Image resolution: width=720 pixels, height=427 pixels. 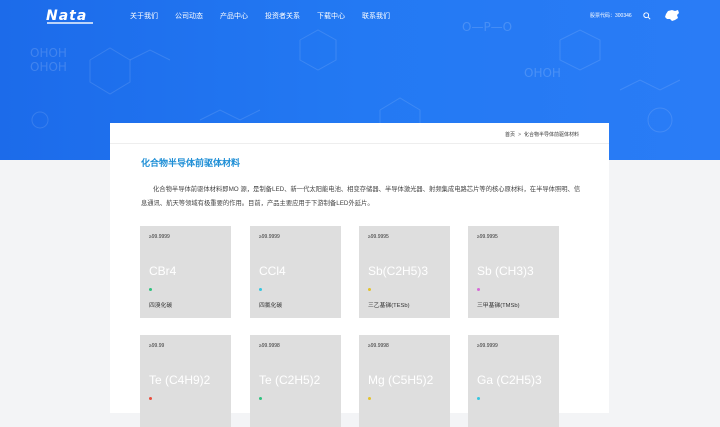 What do you see at coordinates (282, 16) in the screenshot?
I see `nav-investors: 投资者关系` at bounding box center [282, 16].